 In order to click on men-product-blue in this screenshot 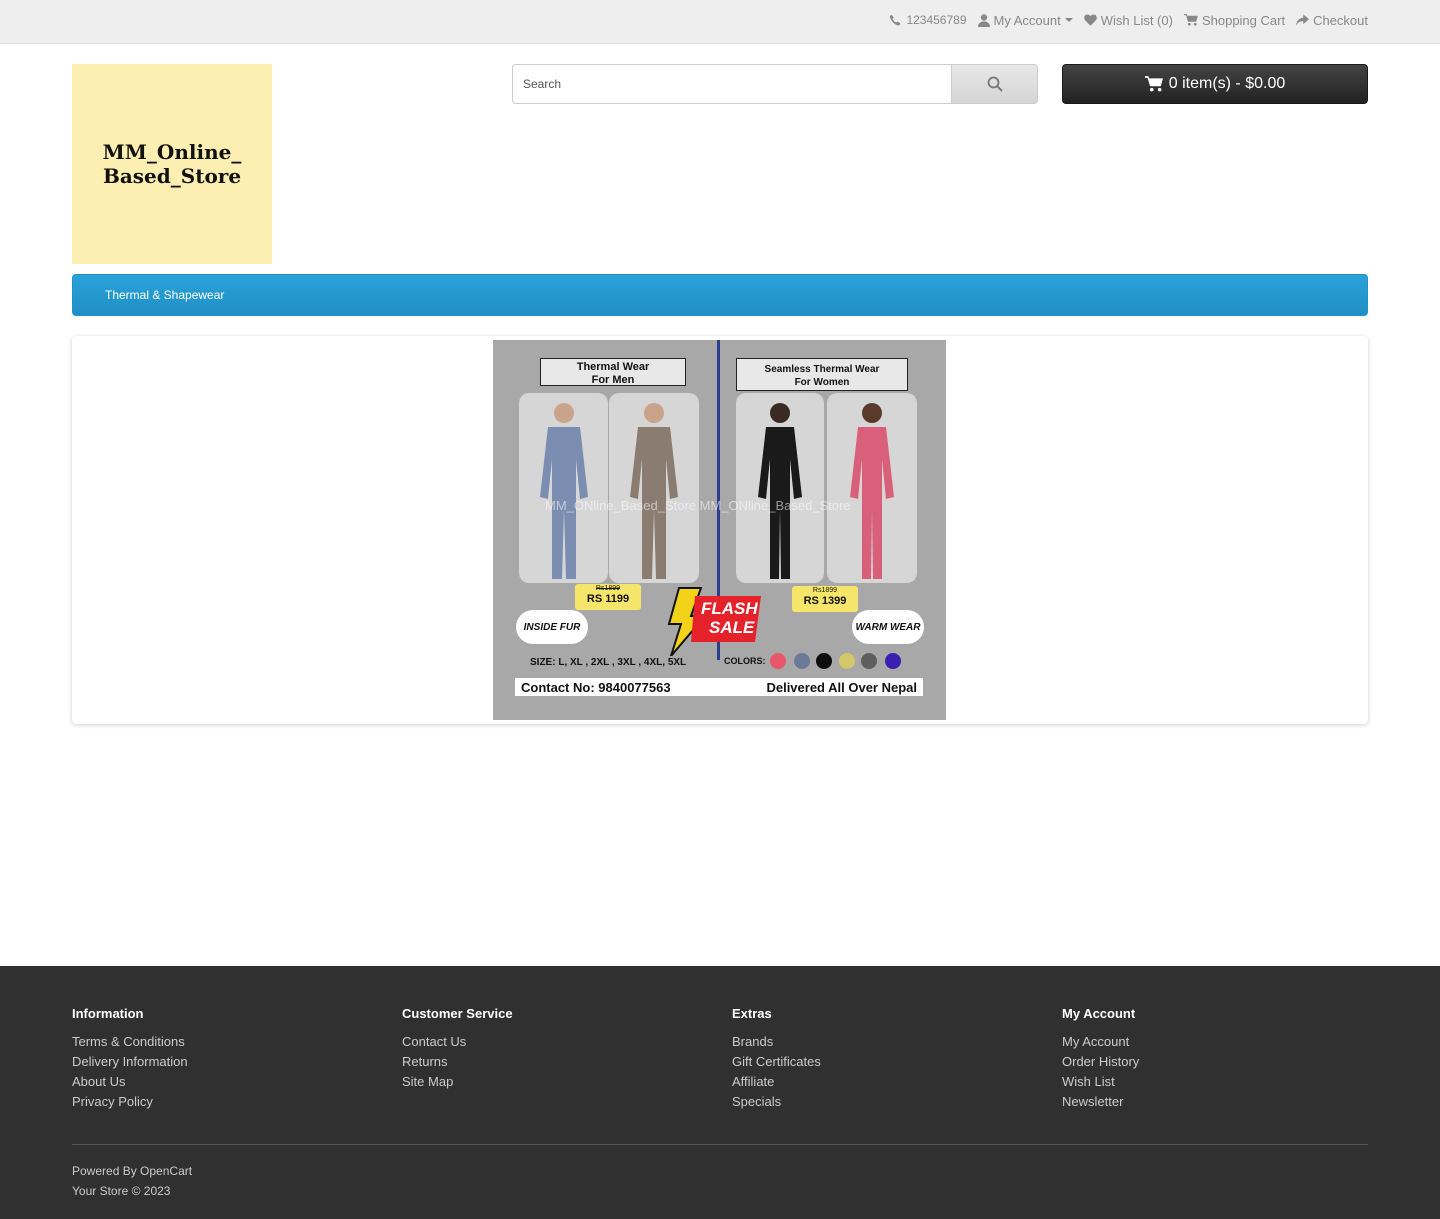, I will do `click(563, 488)`.